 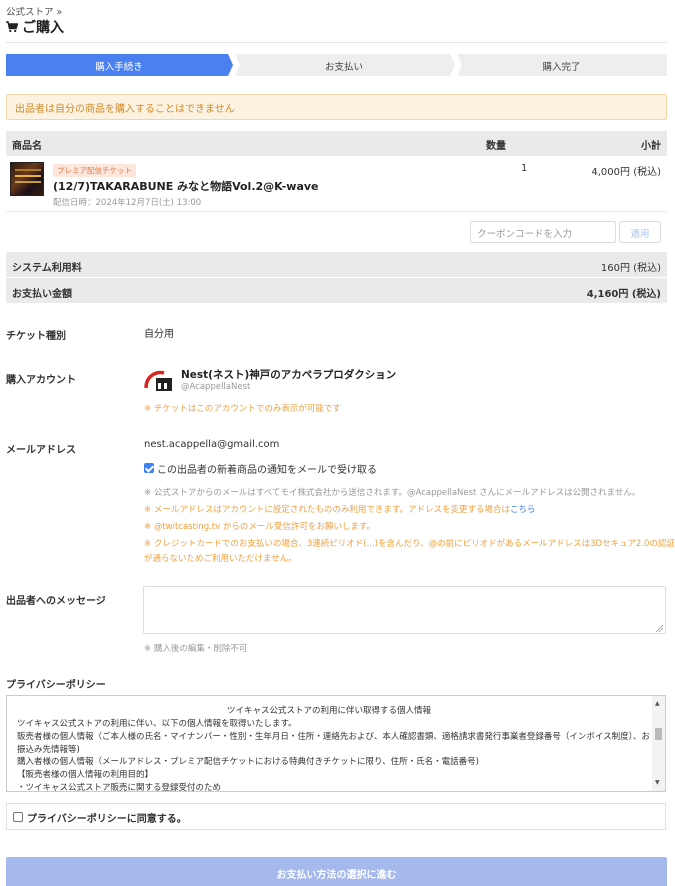 I want to click on notify-checkbox-label: この出品者の新着商品の通知をメールで受け取る, so click(x=267, y=468).